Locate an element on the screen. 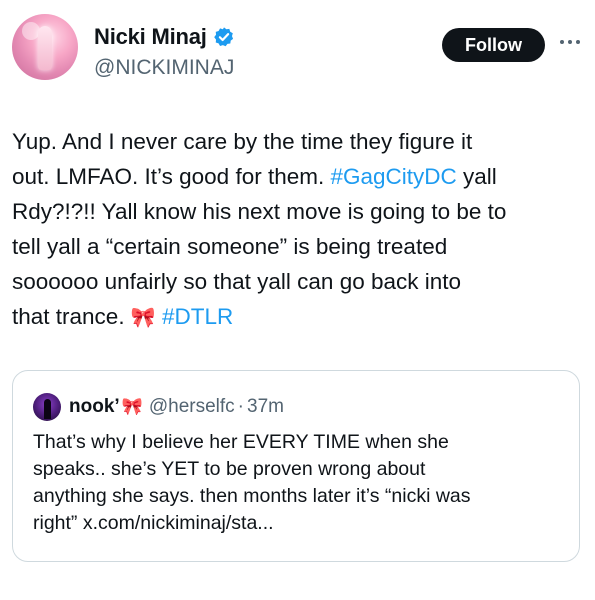 The width and height of the screenshot is (595, 600). author-avatar is located at coordinates (45, 47).